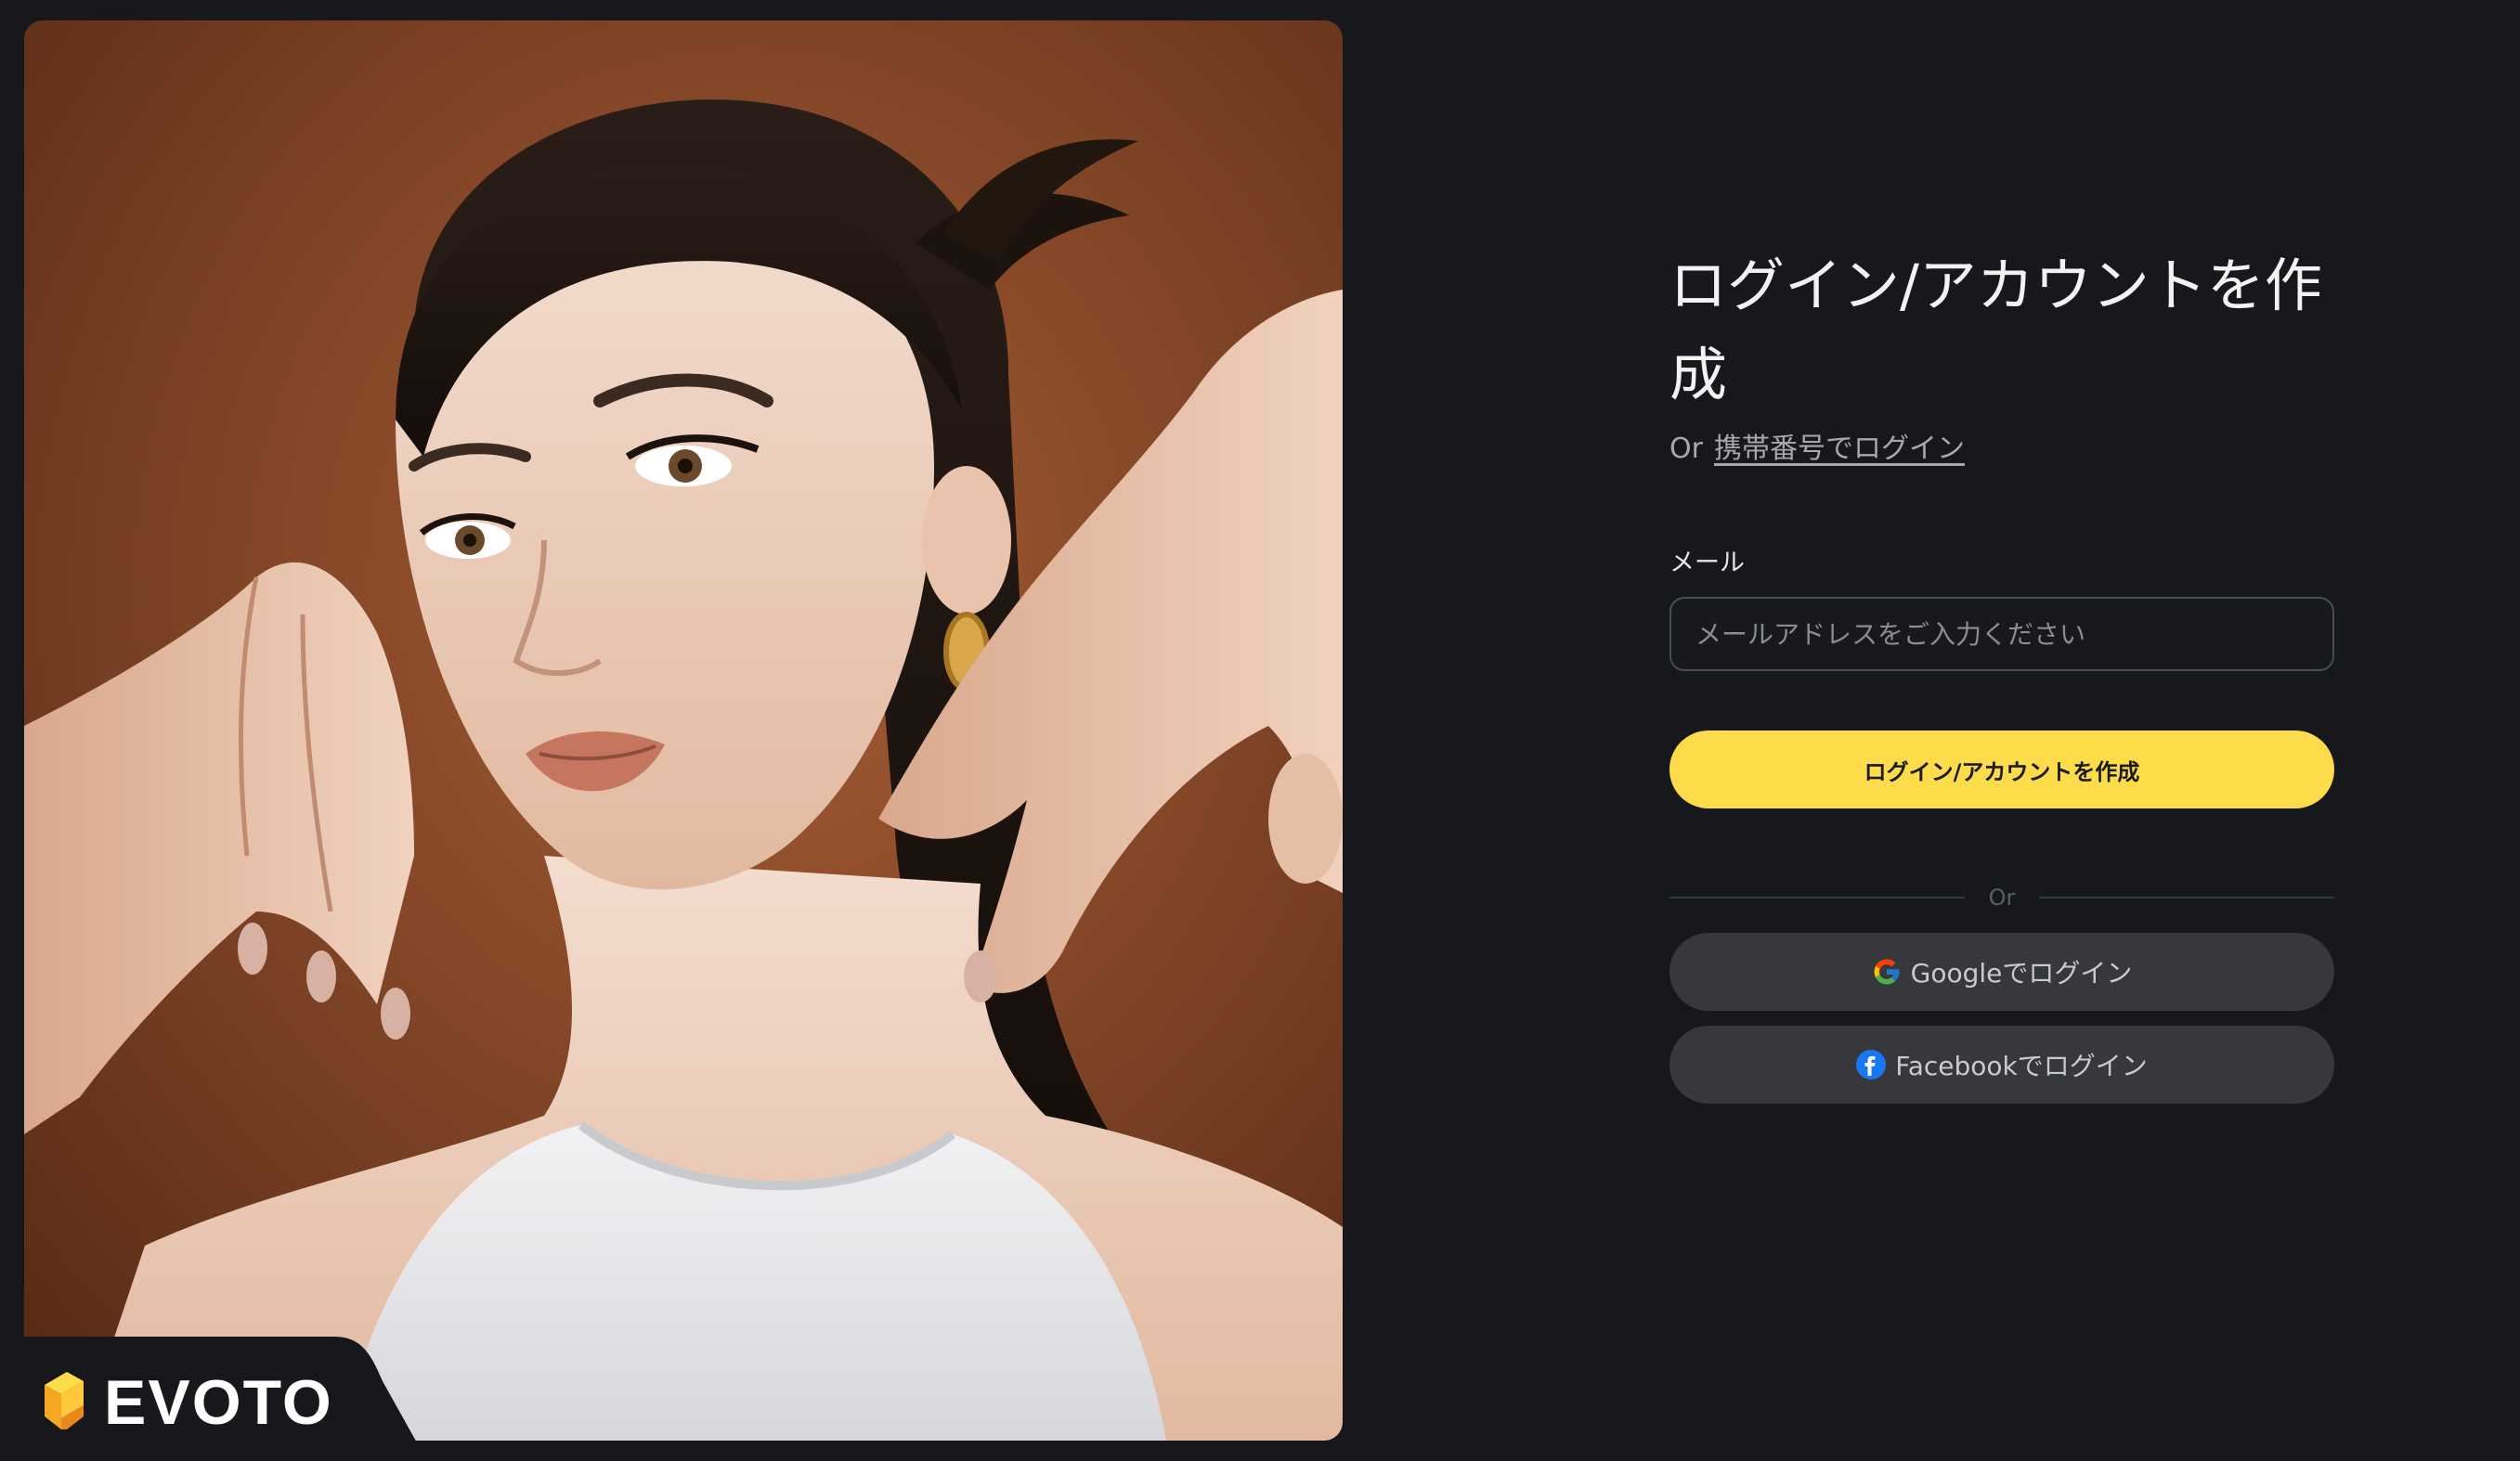 This screenshot has width=2520, height=1461. I want to click on alt-login-line: Or 携帯番号でログイン, so click(2001, 445).